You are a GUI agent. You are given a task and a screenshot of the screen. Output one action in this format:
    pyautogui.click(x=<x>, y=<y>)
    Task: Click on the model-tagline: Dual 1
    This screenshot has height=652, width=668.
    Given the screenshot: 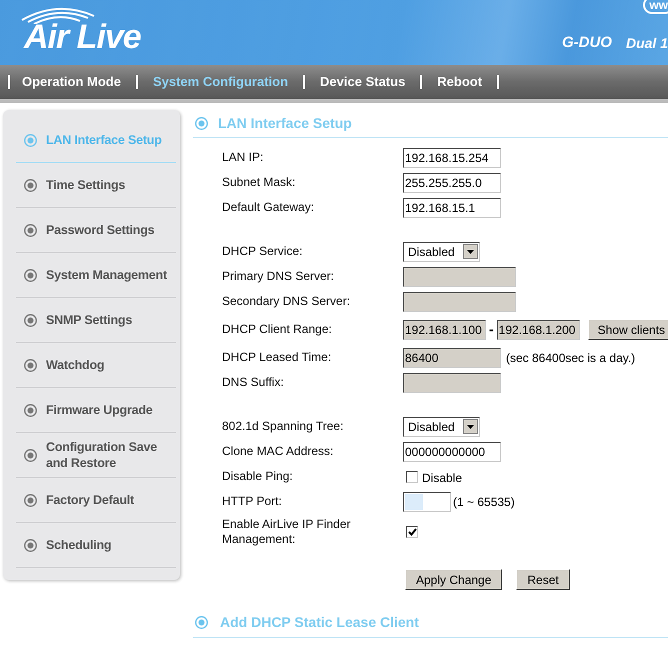 What is the action you would take?
    pyautogui.click(x=647, y=43)
    